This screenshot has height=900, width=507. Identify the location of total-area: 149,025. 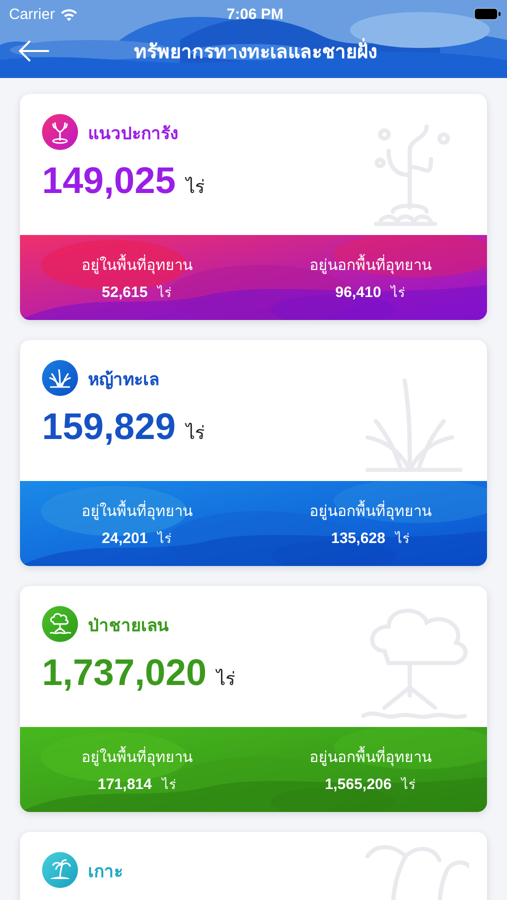
(109, 181).